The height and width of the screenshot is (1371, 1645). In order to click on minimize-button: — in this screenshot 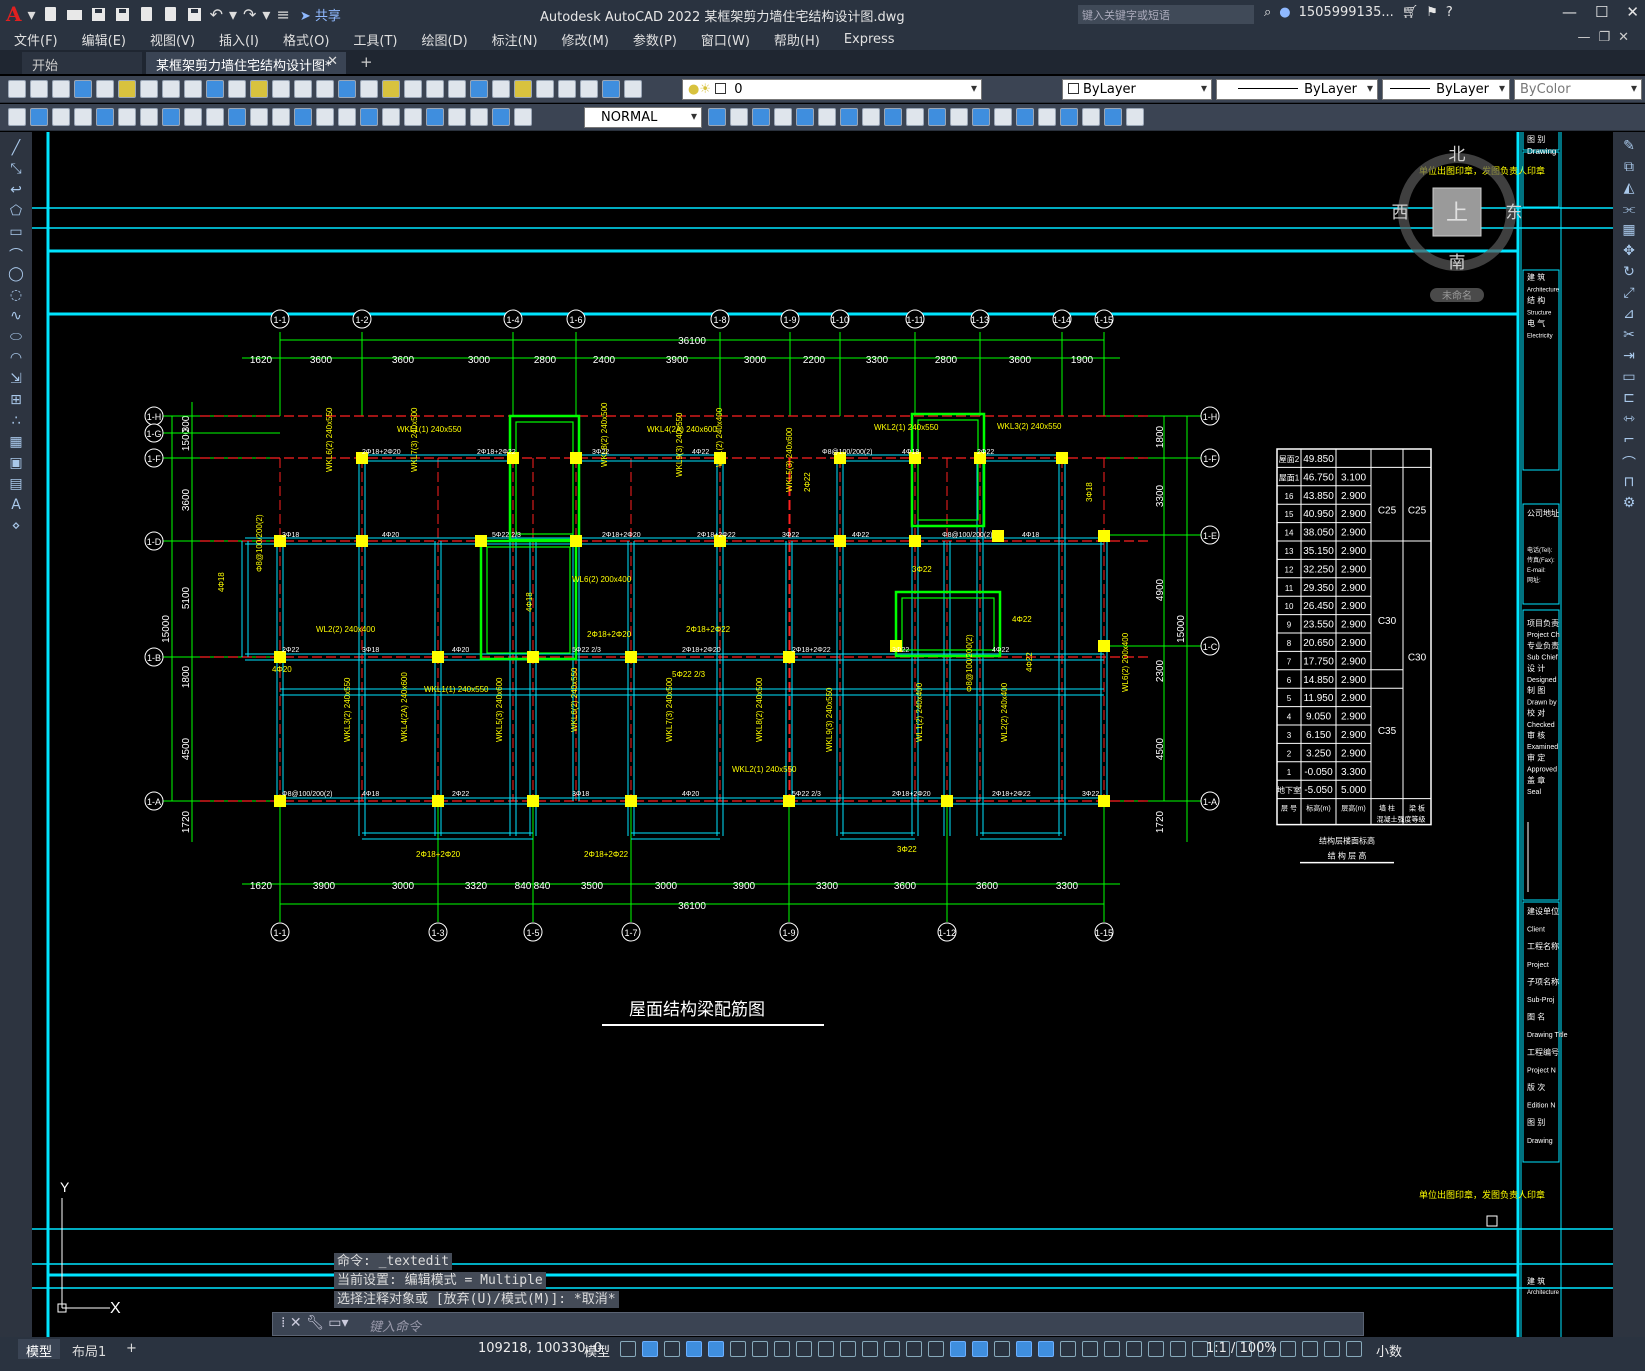, I will do `click(1569, 12)`.